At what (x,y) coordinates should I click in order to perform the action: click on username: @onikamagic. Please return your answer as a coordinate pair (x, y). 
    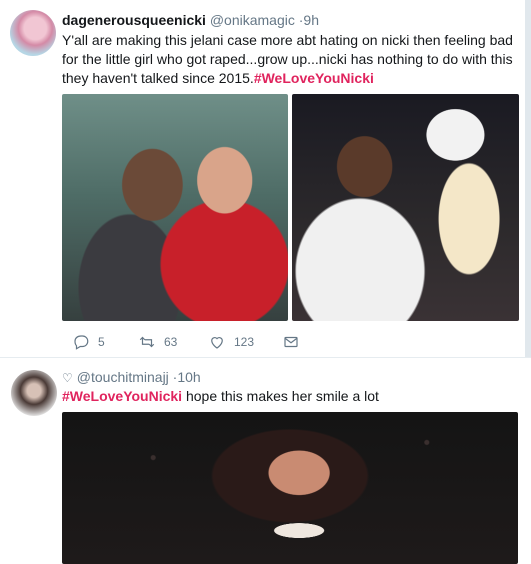
    Looking at the image, I should click on (252, 20).